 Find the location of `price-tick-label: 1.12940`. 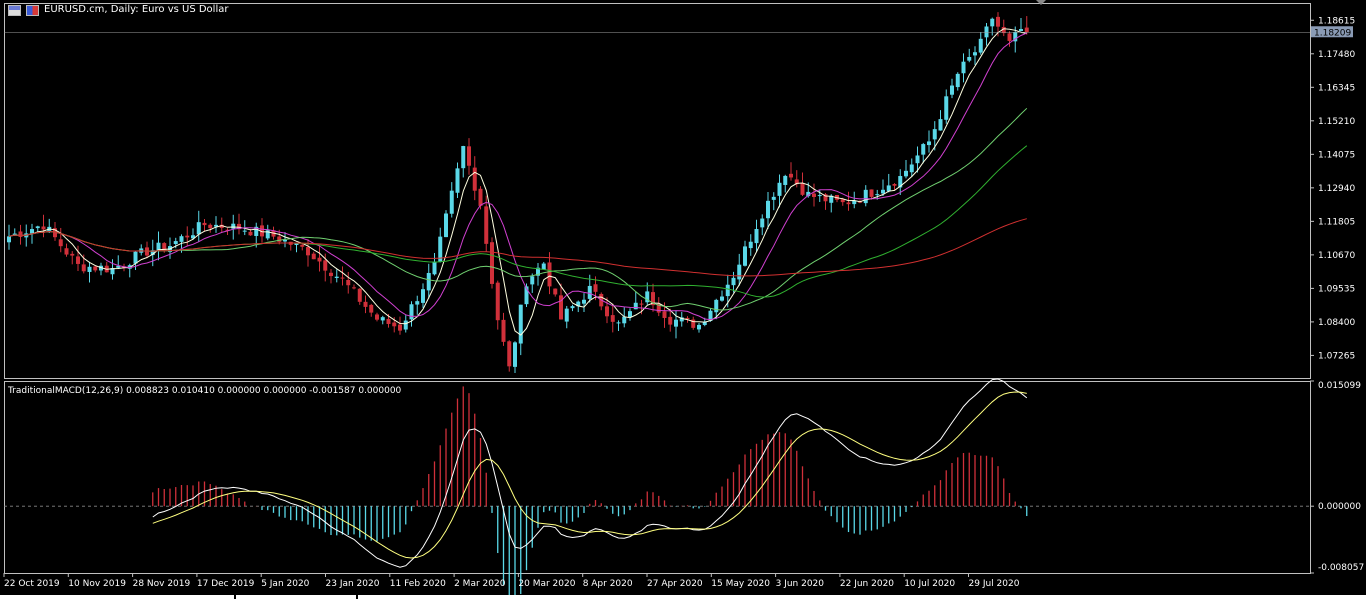

price-tick-label: 1.12940 is located at coordinates (1336, 189).